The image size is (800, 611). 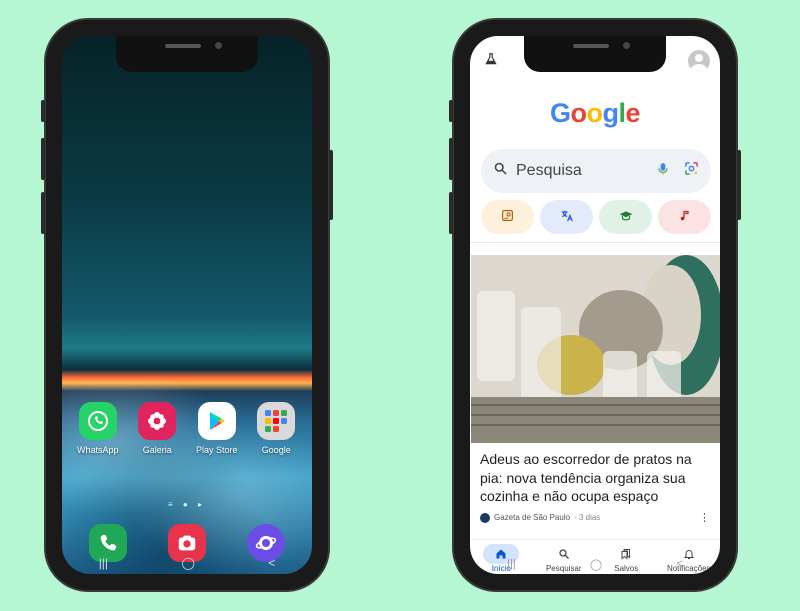 I want to click on play-store-icon, so click(x=216, y=421).